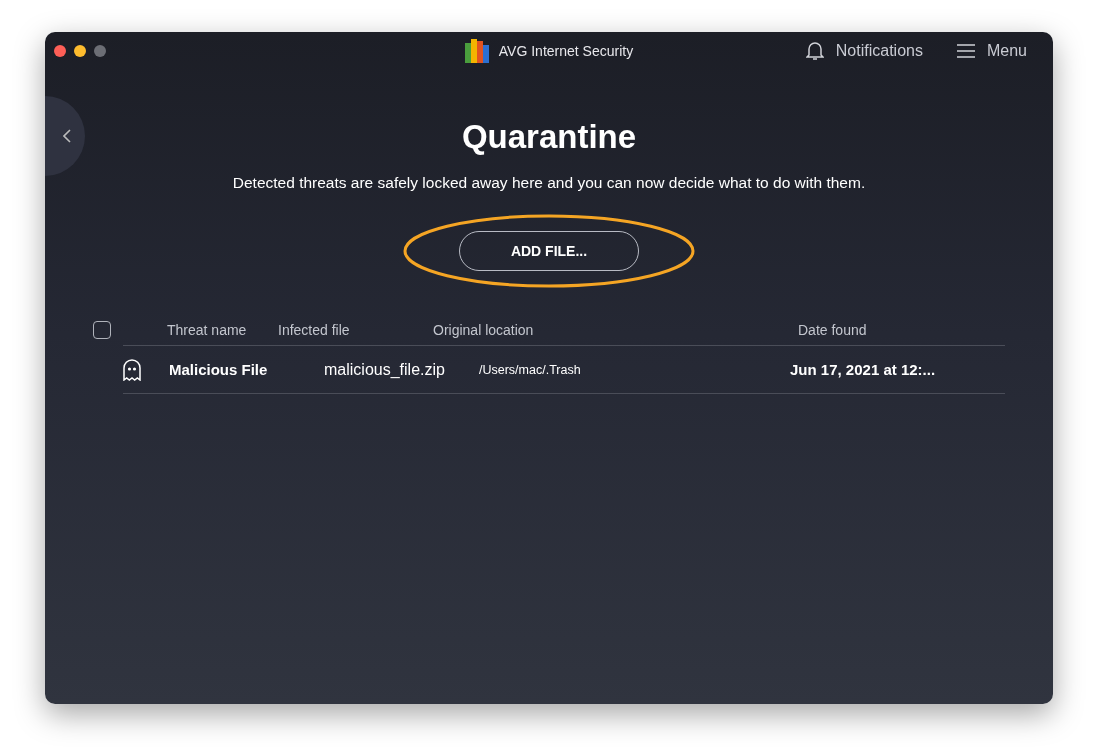  What do you see at coordinates (549, 137) in the screenshot?
I see `page-title: Quarantine` at bounding box center [549, 137].